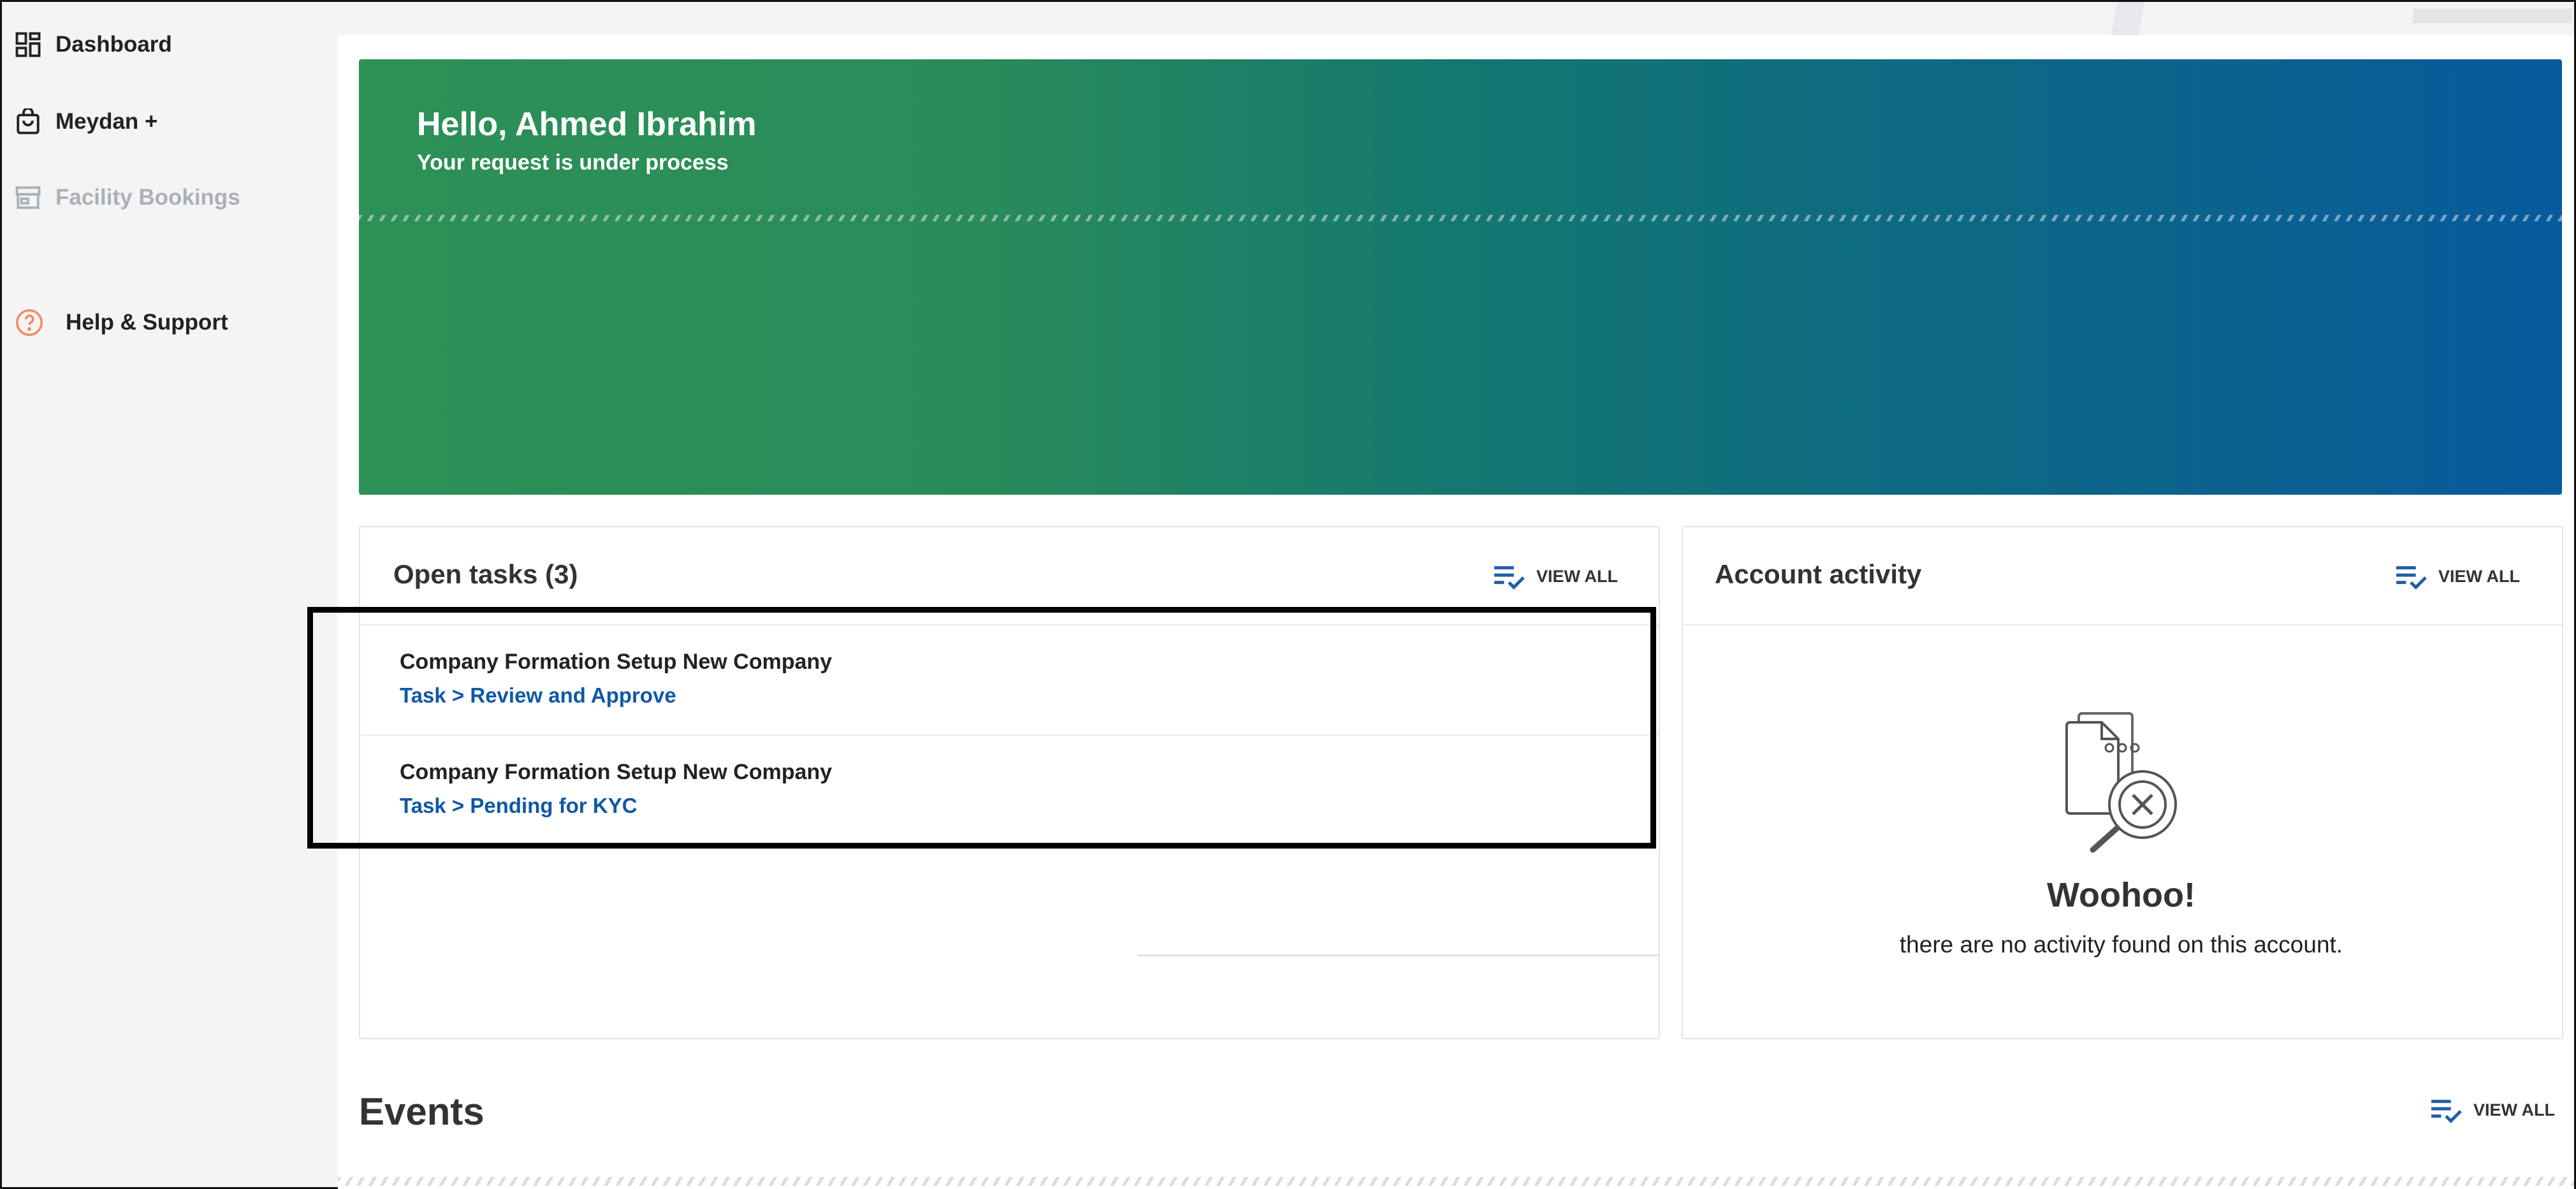 The width and height of the screenshot is (2576, 1189). What do you see at coordinates (2121, 895) in the screenshot?
I see `empty-state-title: Woohoo!` at bounding box center [2121, 895].